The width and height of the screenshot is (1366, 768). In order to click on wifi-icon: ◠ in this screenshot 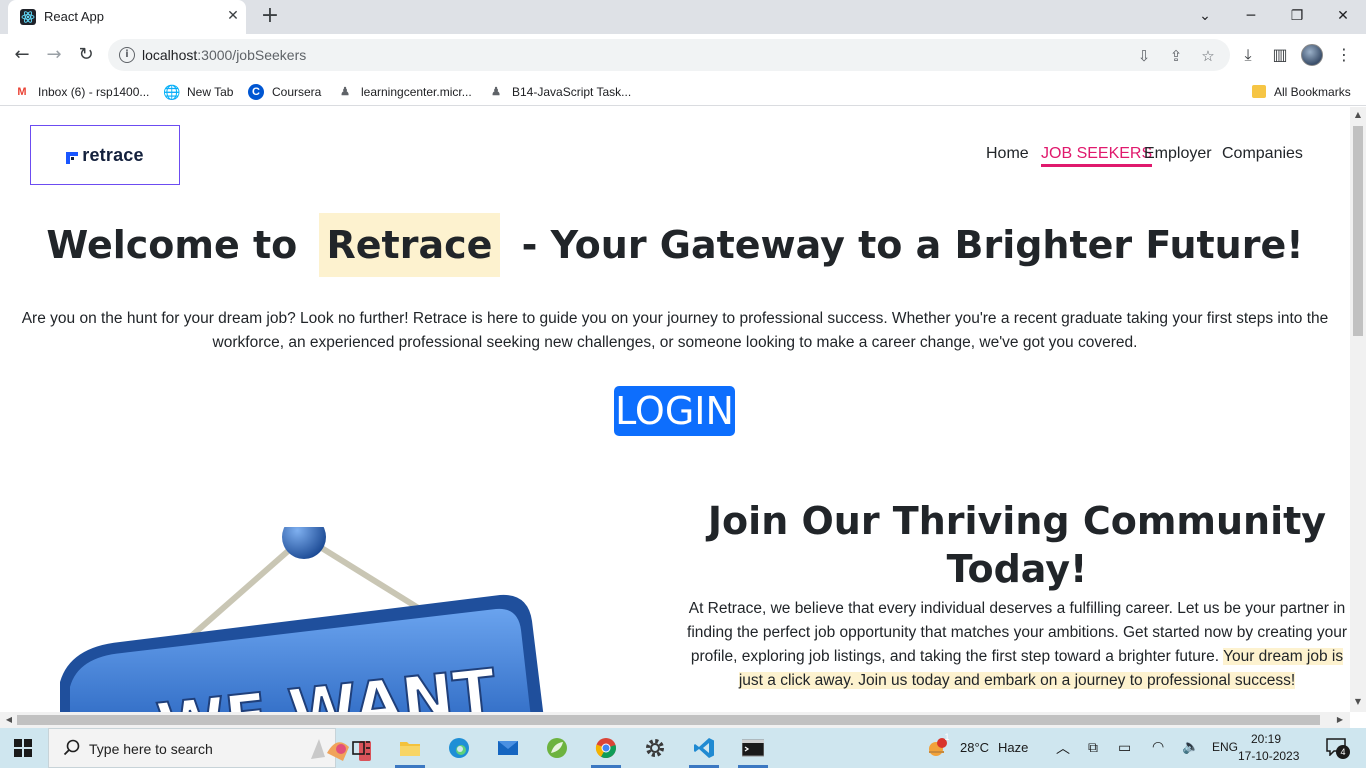, I will do `click(1158, 746)`.